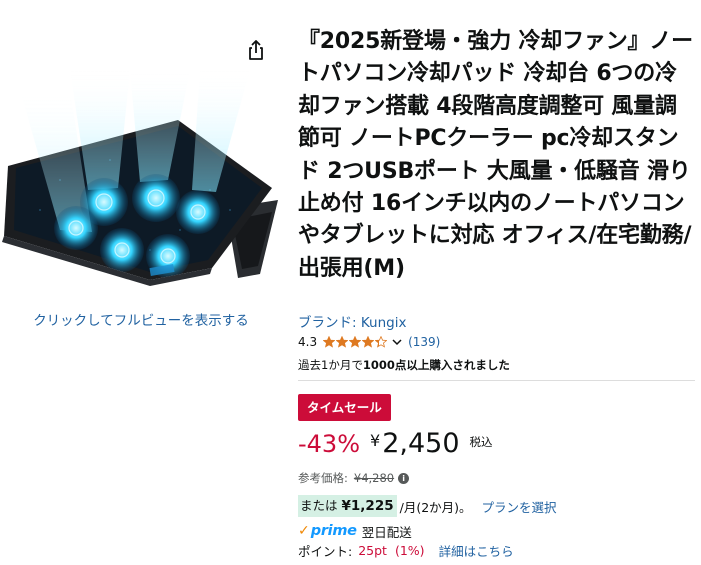 The image size is (701, 565). I want to click on prime-logo: ✓ prime, so click(327, 531).